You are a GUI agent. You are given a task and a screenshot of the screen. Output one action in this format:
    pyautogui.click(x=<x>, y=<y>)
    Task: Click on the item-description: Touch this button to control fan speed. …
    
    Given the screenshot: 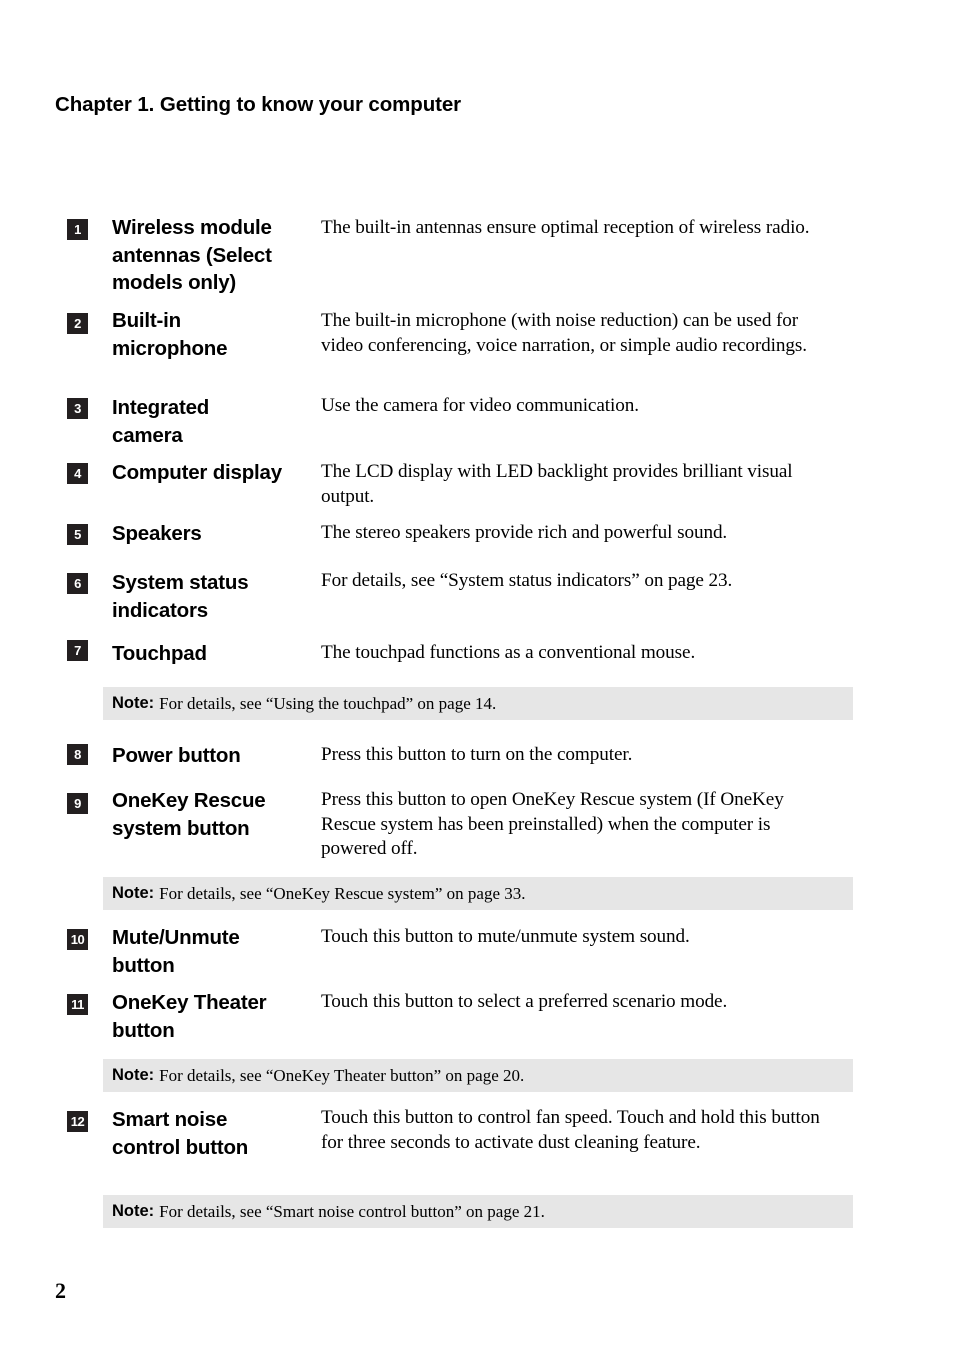 What is the action you would take?
    pyautogui.click(x=570, y=1130)
    